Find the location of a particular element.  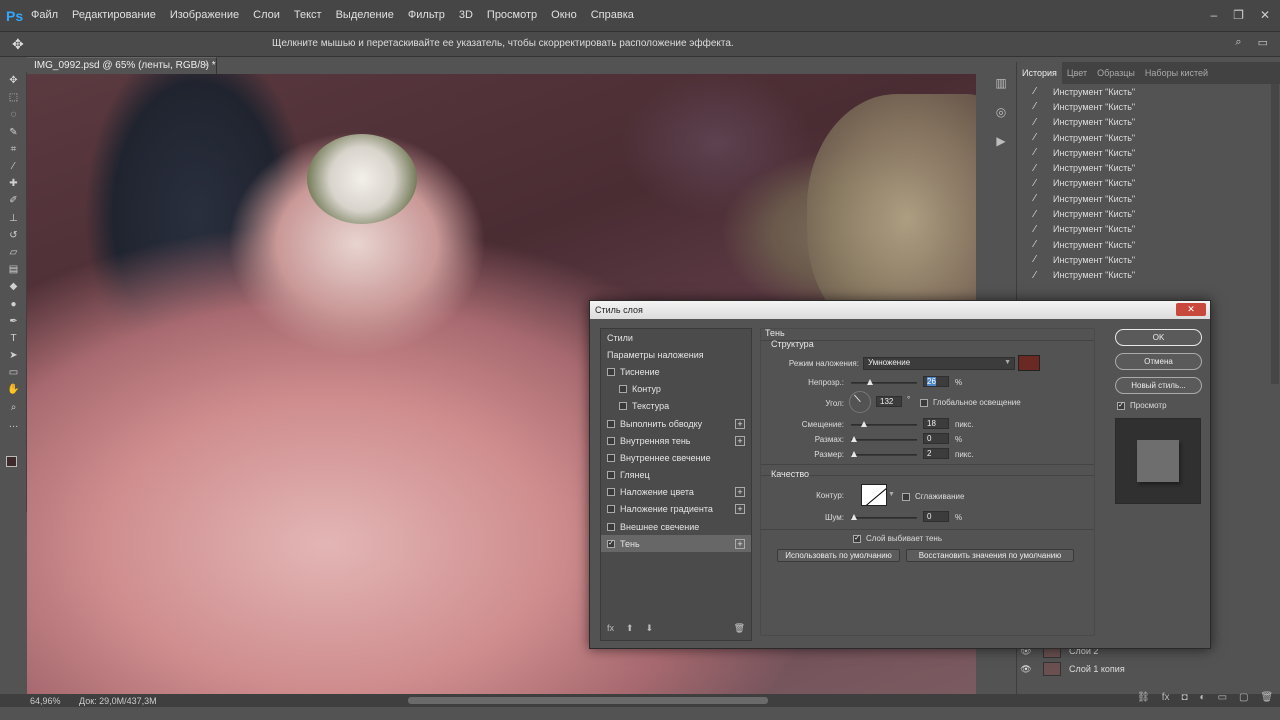

document-tab: IMG_0992.psd @ 65% (ленты, RGB/8) * × is located at coordinates (122, 65).